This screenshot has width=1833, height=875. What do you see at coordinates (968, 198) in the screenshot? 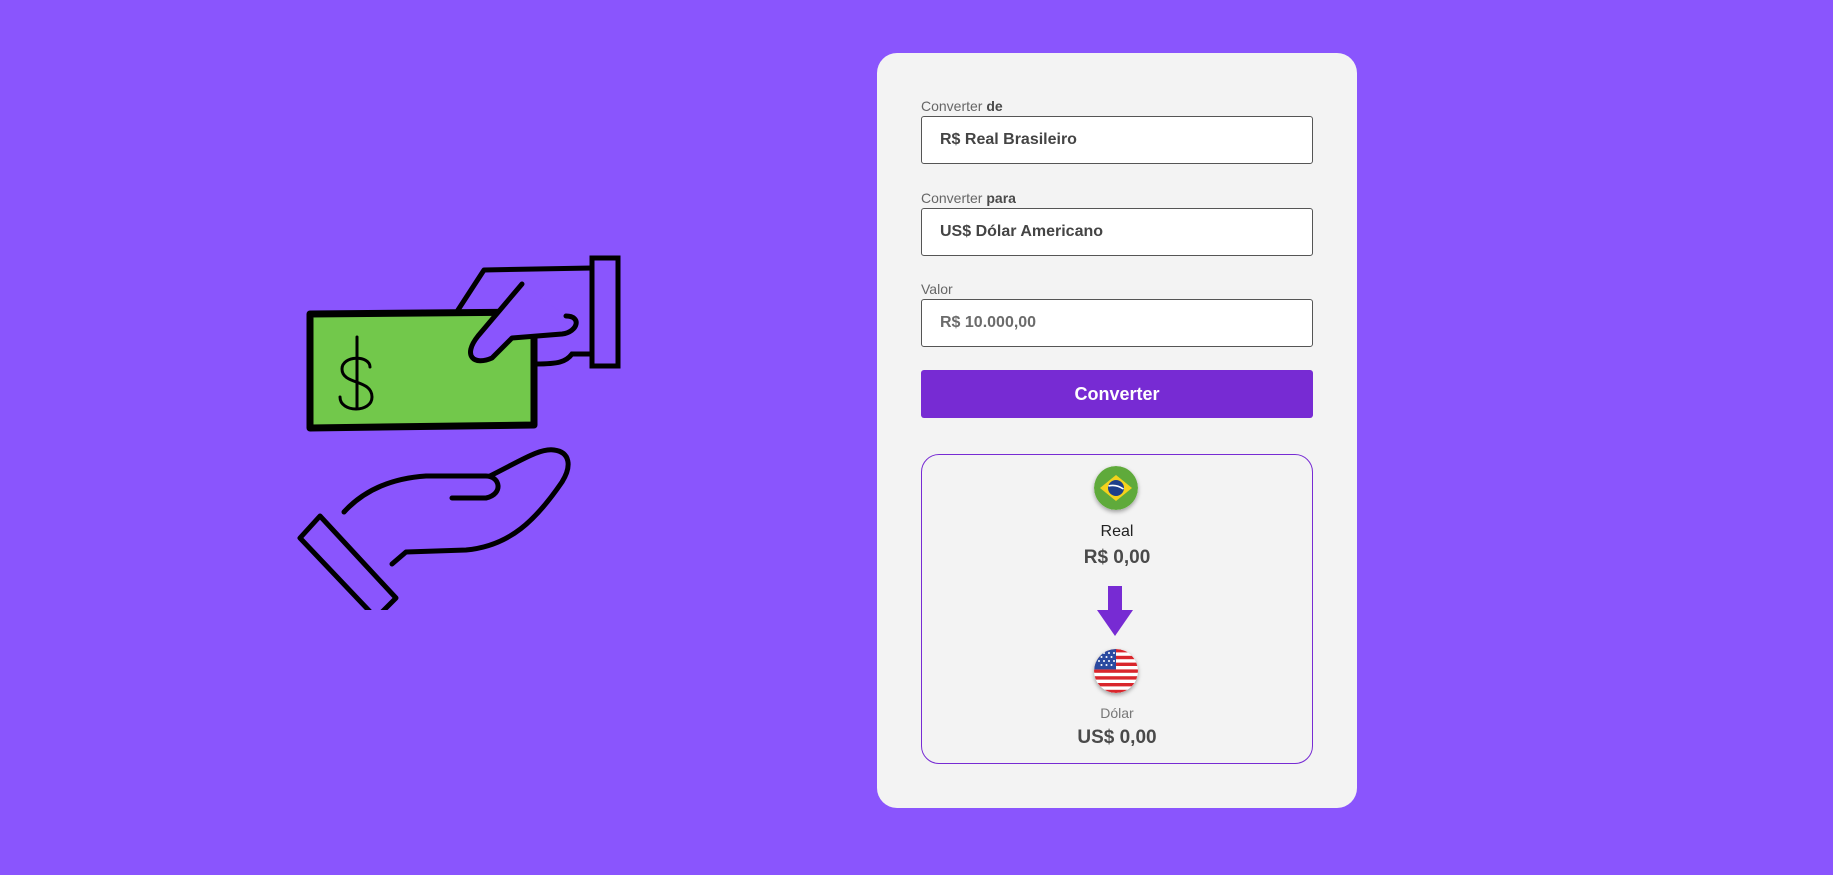
I see `to-currency-label: Converter para` at bounding box center [968, 198].